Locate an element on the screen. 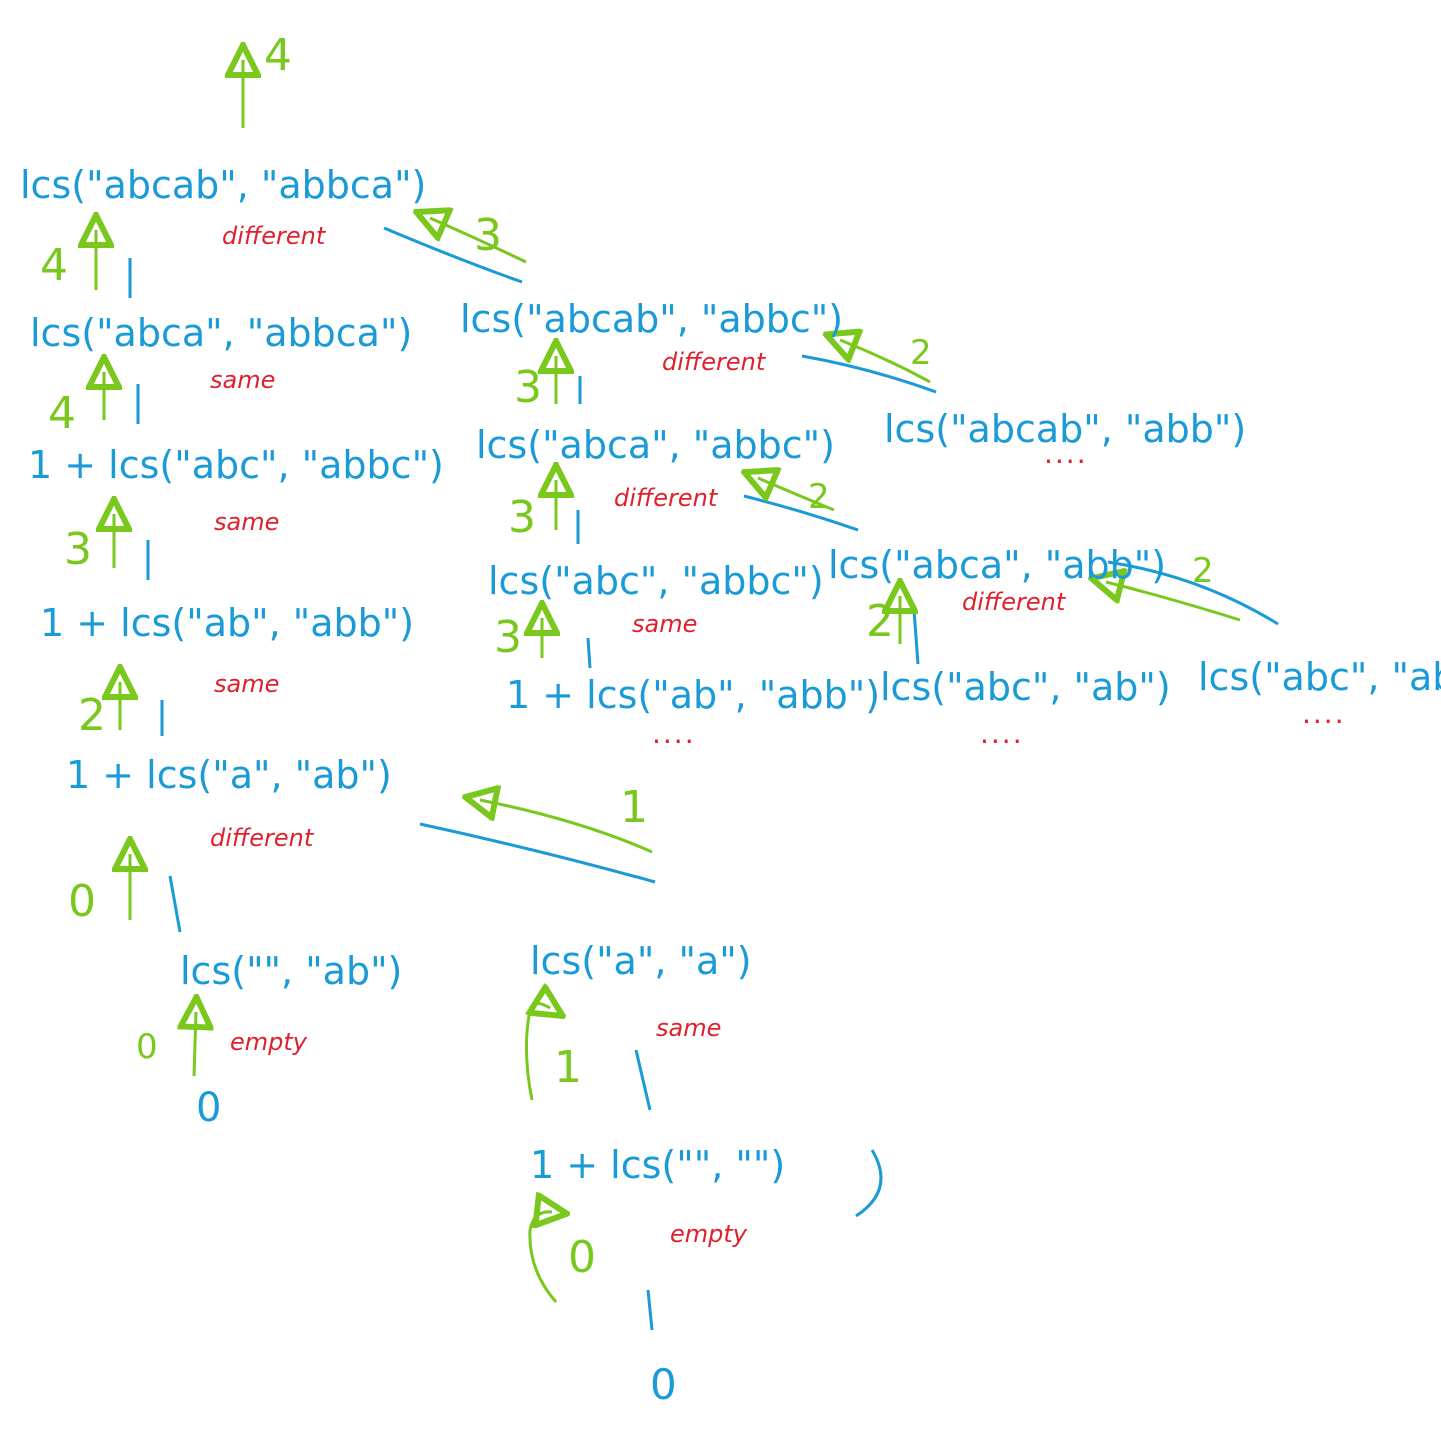 This screenshot has width=1441, height=1445. edge-n11-n15 is located at coordinates (801, 513).